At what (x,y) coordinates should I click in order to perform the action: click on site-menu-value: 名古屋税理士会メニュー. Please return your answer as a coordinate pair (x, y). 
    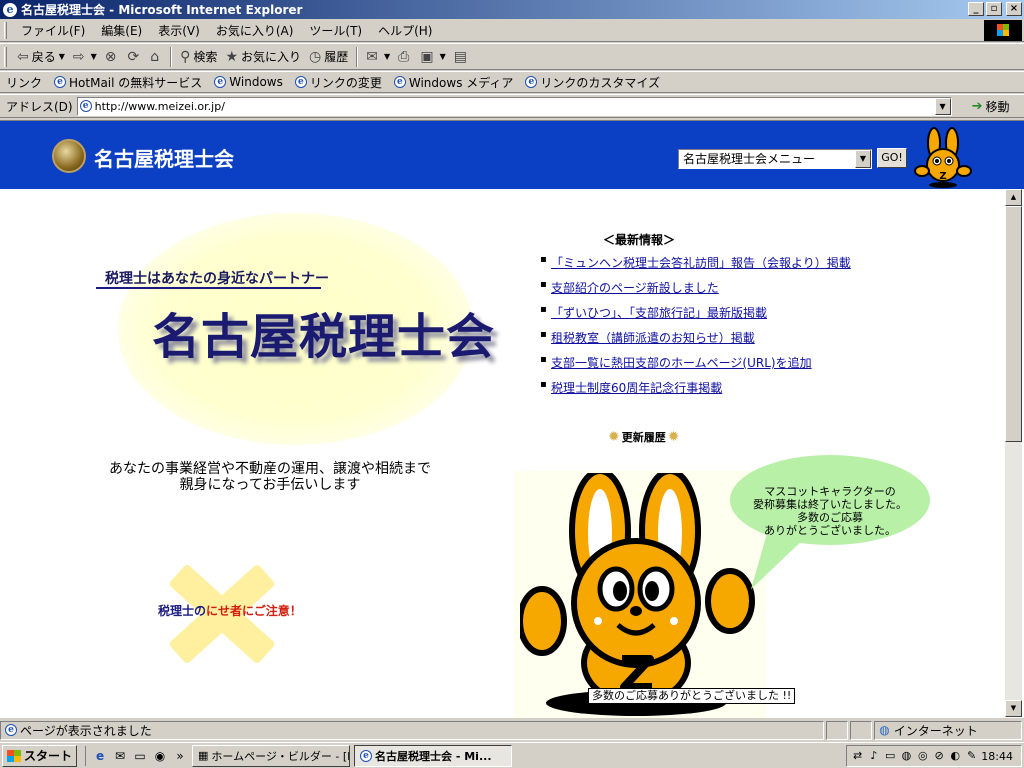
    Looking at the image, I should click on (749, 159).